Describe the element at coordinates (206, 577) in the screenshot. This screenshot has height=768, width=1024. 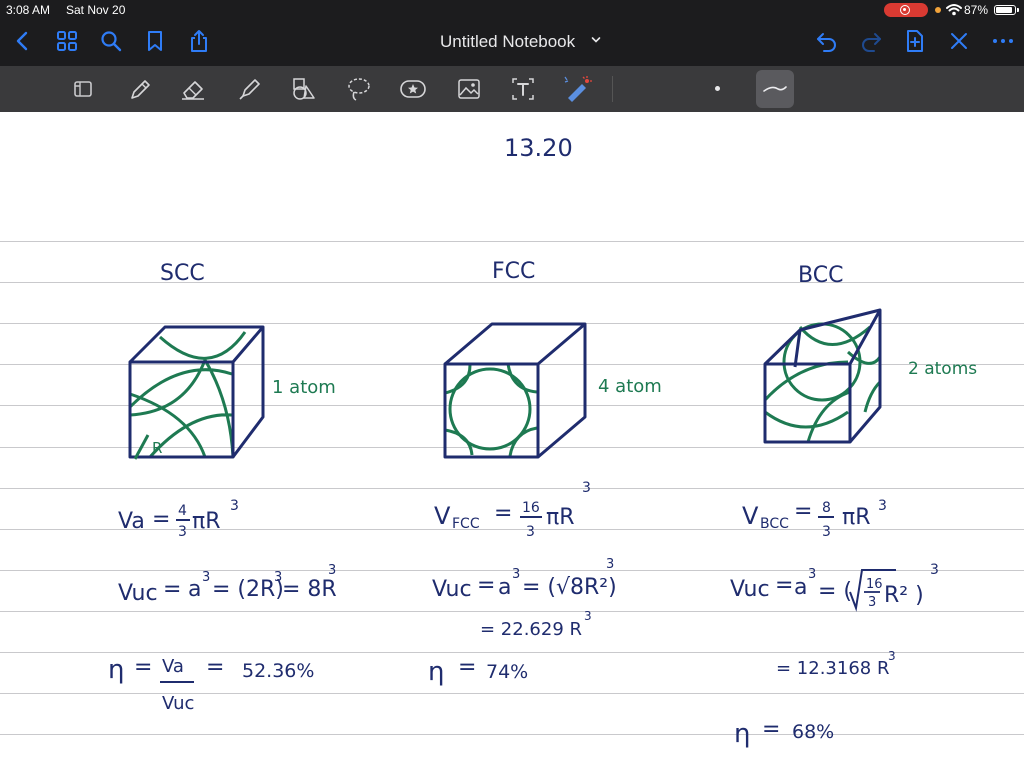
I see `scc-vuc-rhs-exp: 3` at that location.